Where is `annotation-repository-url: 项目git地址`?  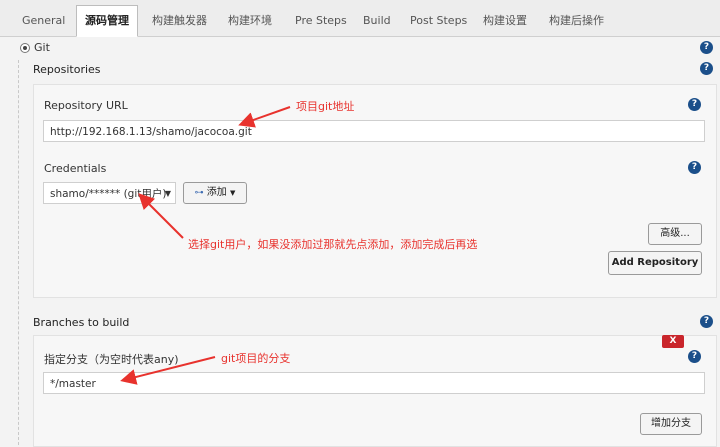 annotation-repository-url: 项目git地址 is located at coordinates (325, 106).